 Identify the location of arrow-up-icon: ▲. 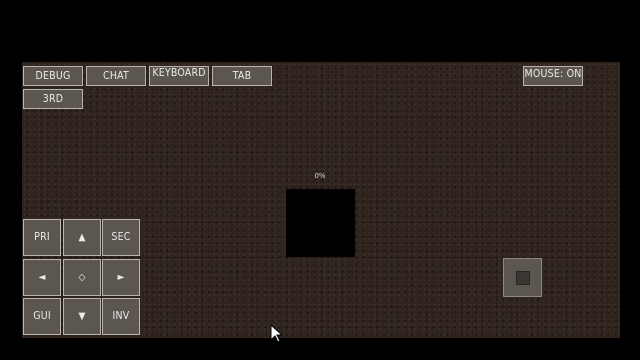
(82, 237).